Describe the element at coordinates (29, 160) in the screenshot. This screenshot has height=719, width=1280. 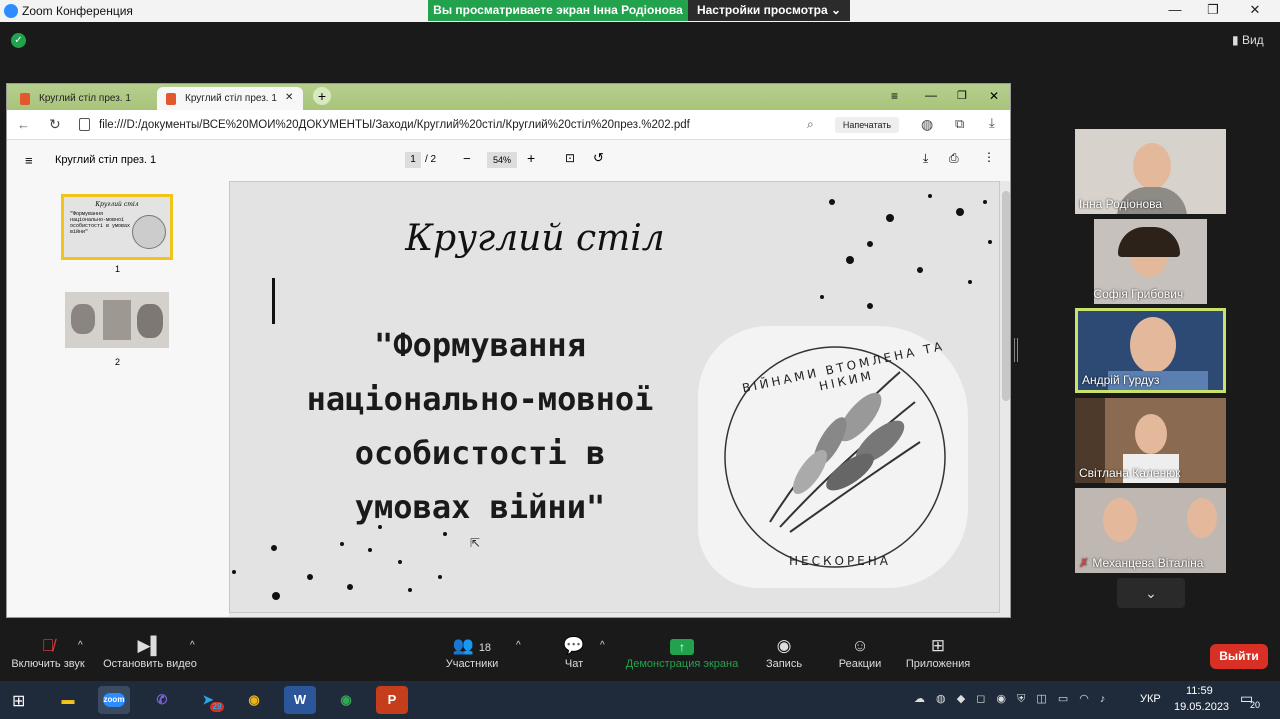
I see `sidebar-menu-icon: ≡` at that location.